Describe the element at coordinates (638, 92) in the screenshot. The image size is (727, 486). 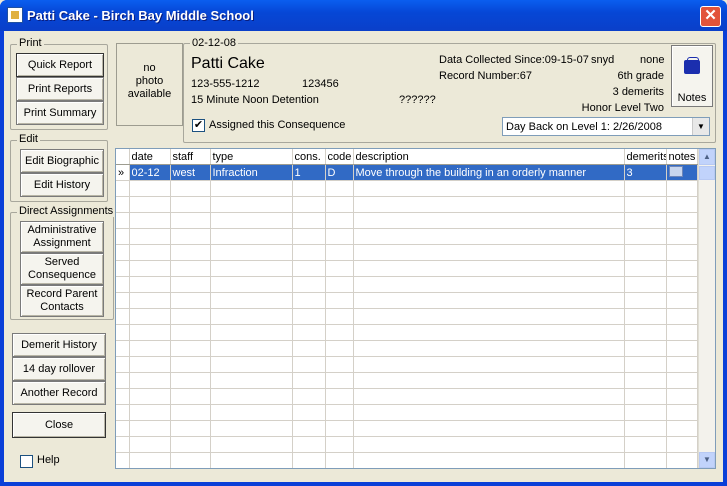
I see `demerit-count: 3 demerits` at that location.